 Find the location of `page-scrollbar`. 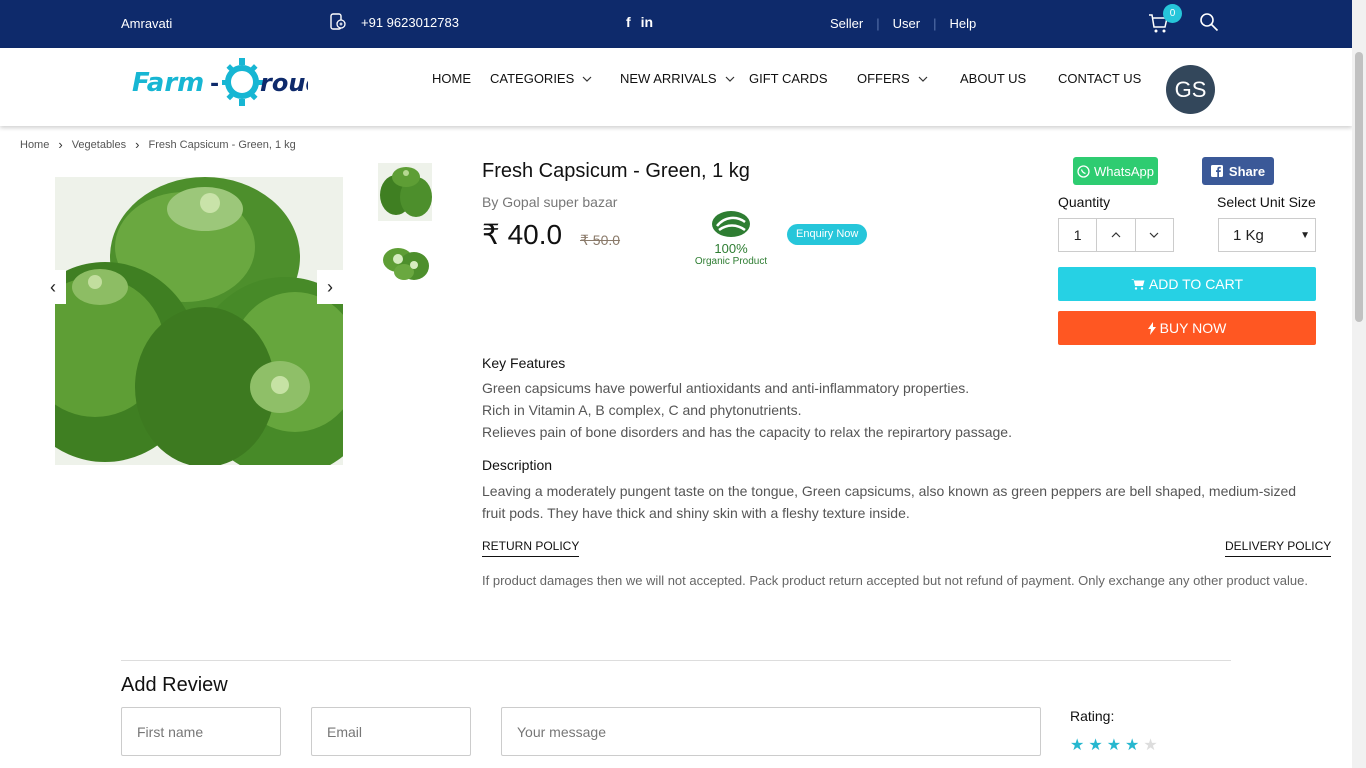

page-scrollbar is located at coordinates (1359, 384).